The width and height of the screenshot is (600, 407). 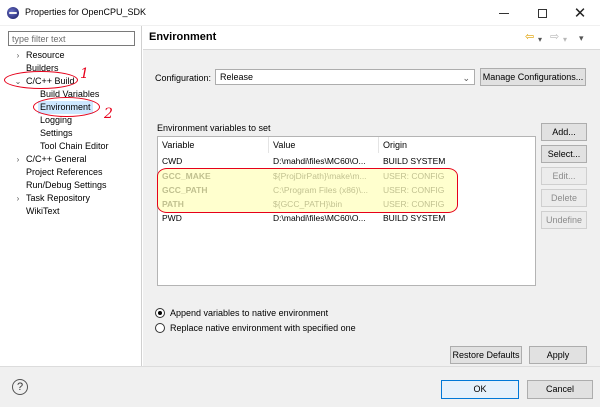 I want to click on sidebar-item-resource: Resource, so click(x=45, y=55).